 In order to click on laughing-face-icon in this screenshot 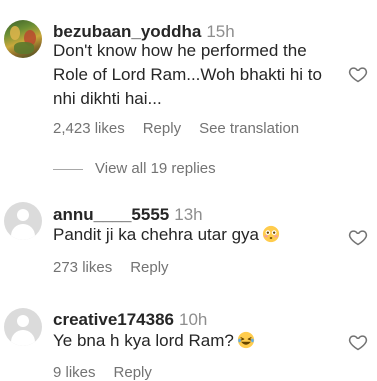, I will do `click(245, 340)`.